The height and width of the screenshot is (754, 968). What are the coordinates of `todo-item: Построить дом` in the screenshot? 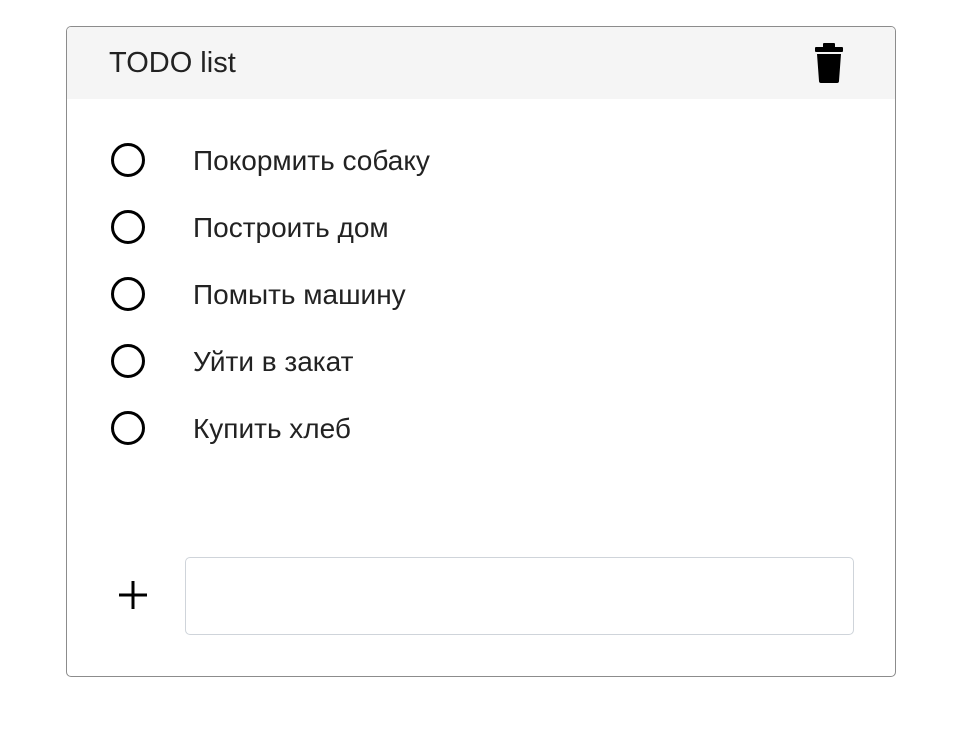 It's located at (481, 227).